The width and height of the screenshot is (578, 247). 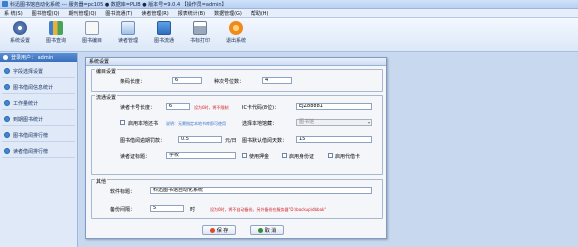 I want to click on toolbar-system-settings-button: 系统设置, so click(x=20, y=32).